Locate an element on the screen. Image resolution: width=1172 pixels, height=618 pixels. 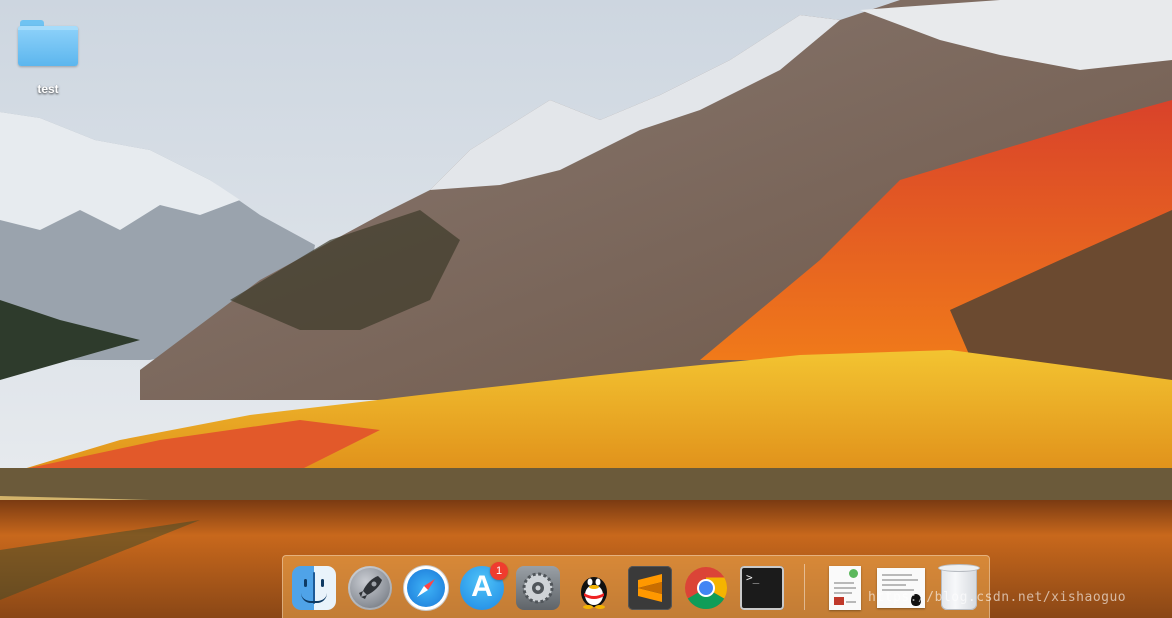
gear-icon is located at coordinates (538, 588).